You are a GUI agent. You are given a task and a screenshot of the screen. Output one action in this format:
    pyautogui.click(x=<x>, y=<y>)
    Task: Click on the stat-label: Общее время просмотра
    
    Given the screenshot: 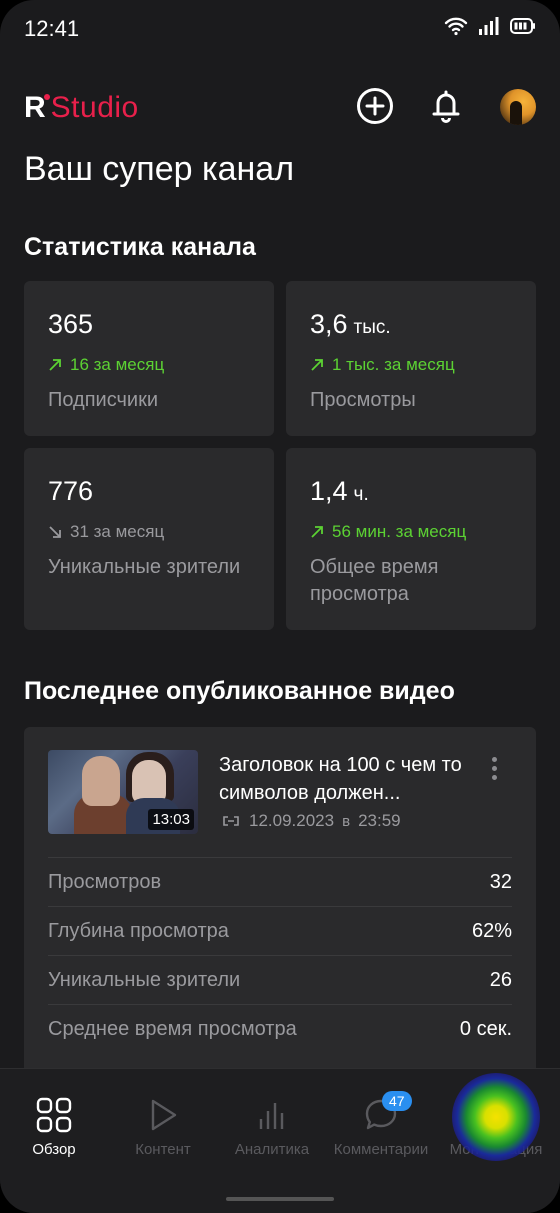 What is the action you would take?
    pyautogui.click(x=374, y=580)
    